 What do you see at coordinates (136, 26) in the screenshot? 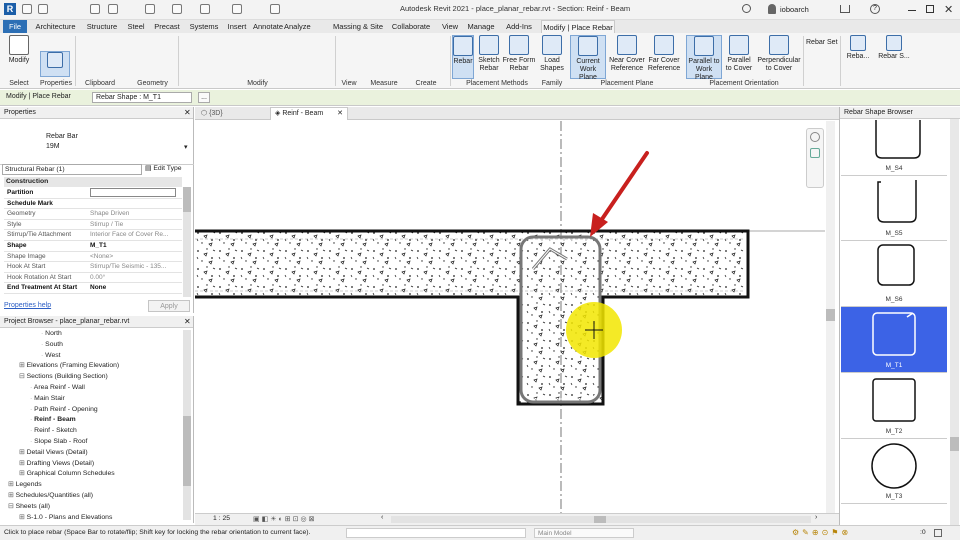
I see `tab-steel: Steel` at bounding box center [136, 26].